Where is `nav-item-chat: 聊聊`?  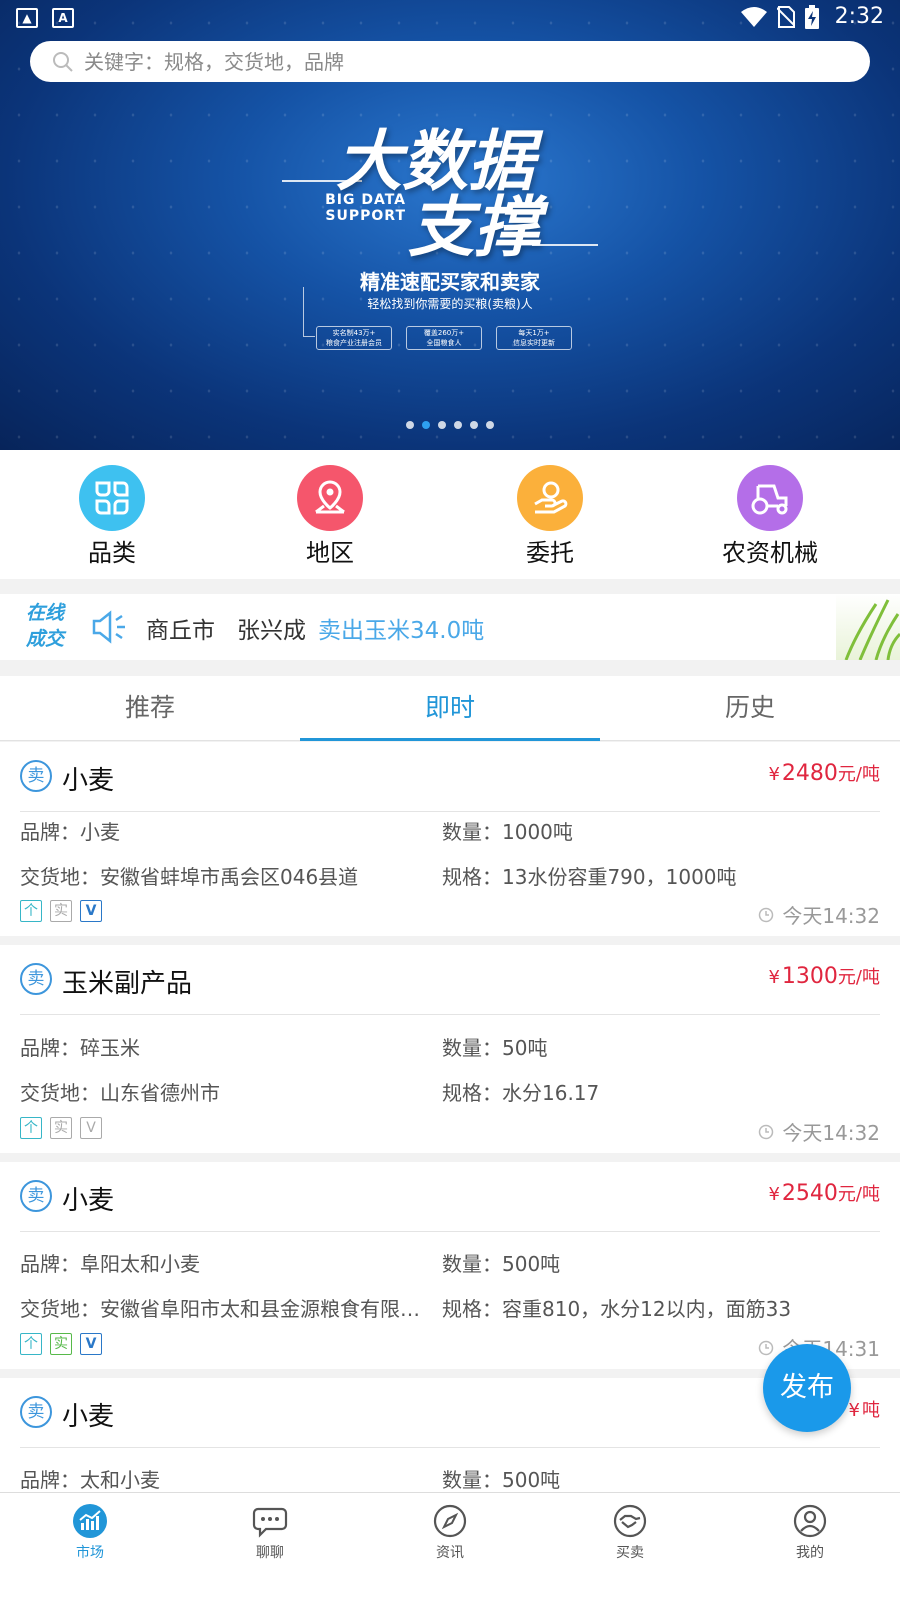
nav-item-chat: 聊聊 is located at coordinates (270, 1546).